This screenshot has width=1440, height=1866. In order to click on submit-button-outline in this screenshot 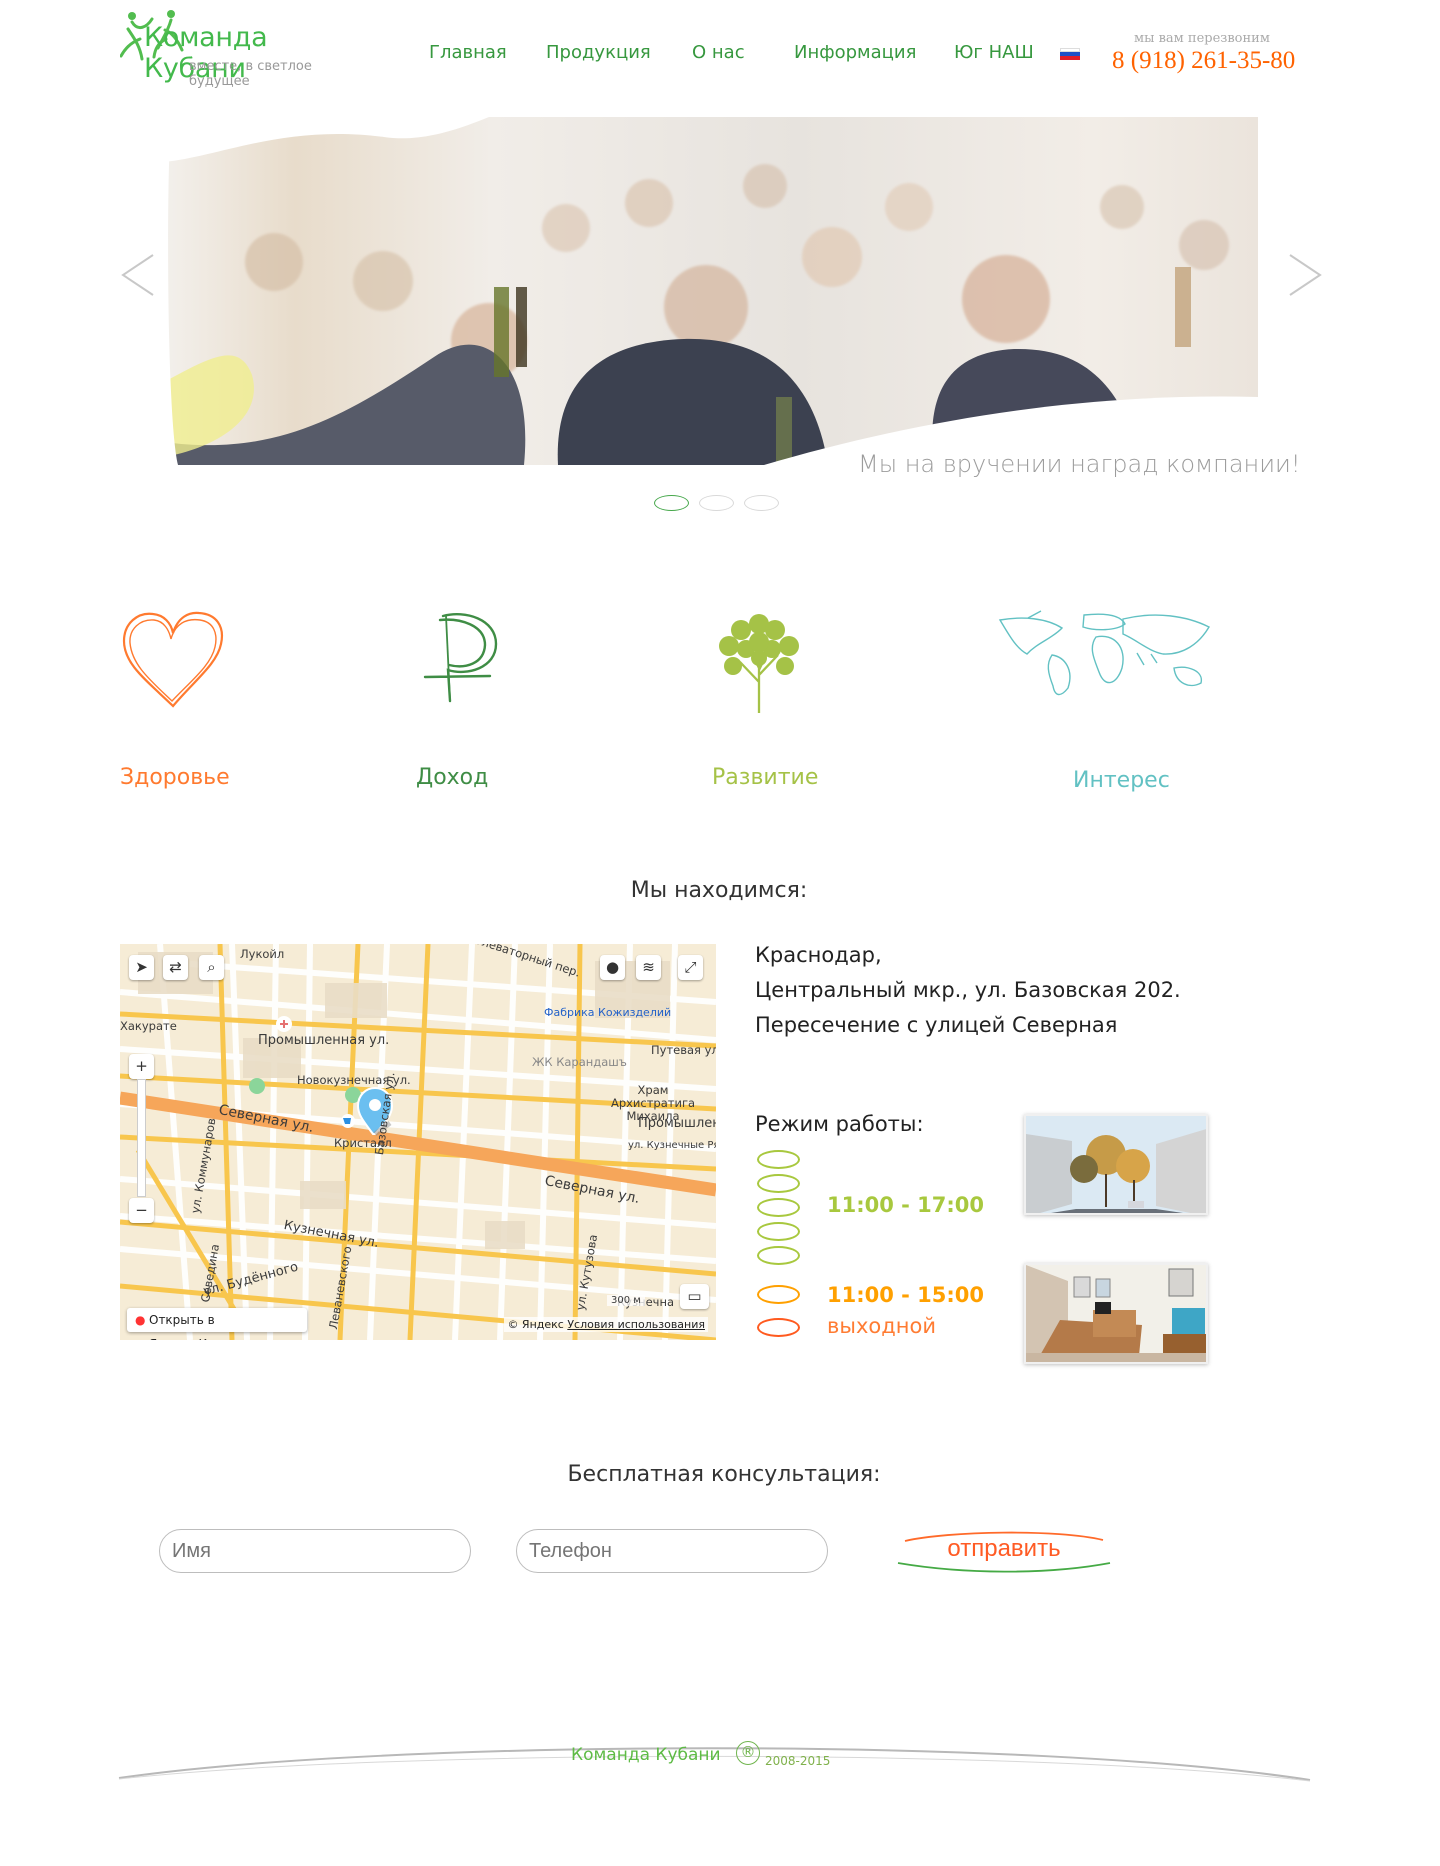, I will do `click(1004, 1552)`.